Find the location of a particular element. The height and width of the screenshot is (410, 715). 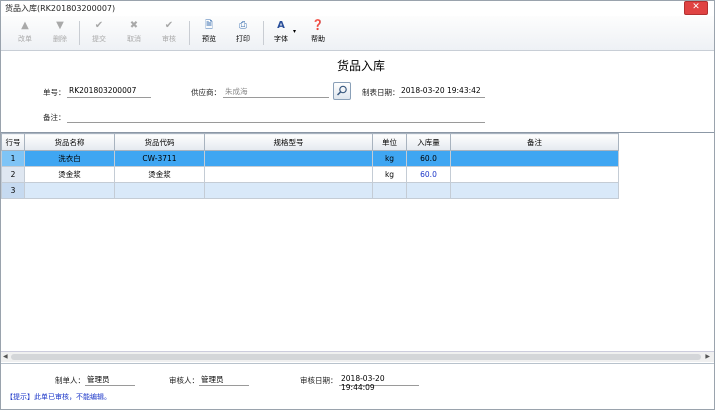

auditor-label: 审核人： is located at coordinates (184, 380).